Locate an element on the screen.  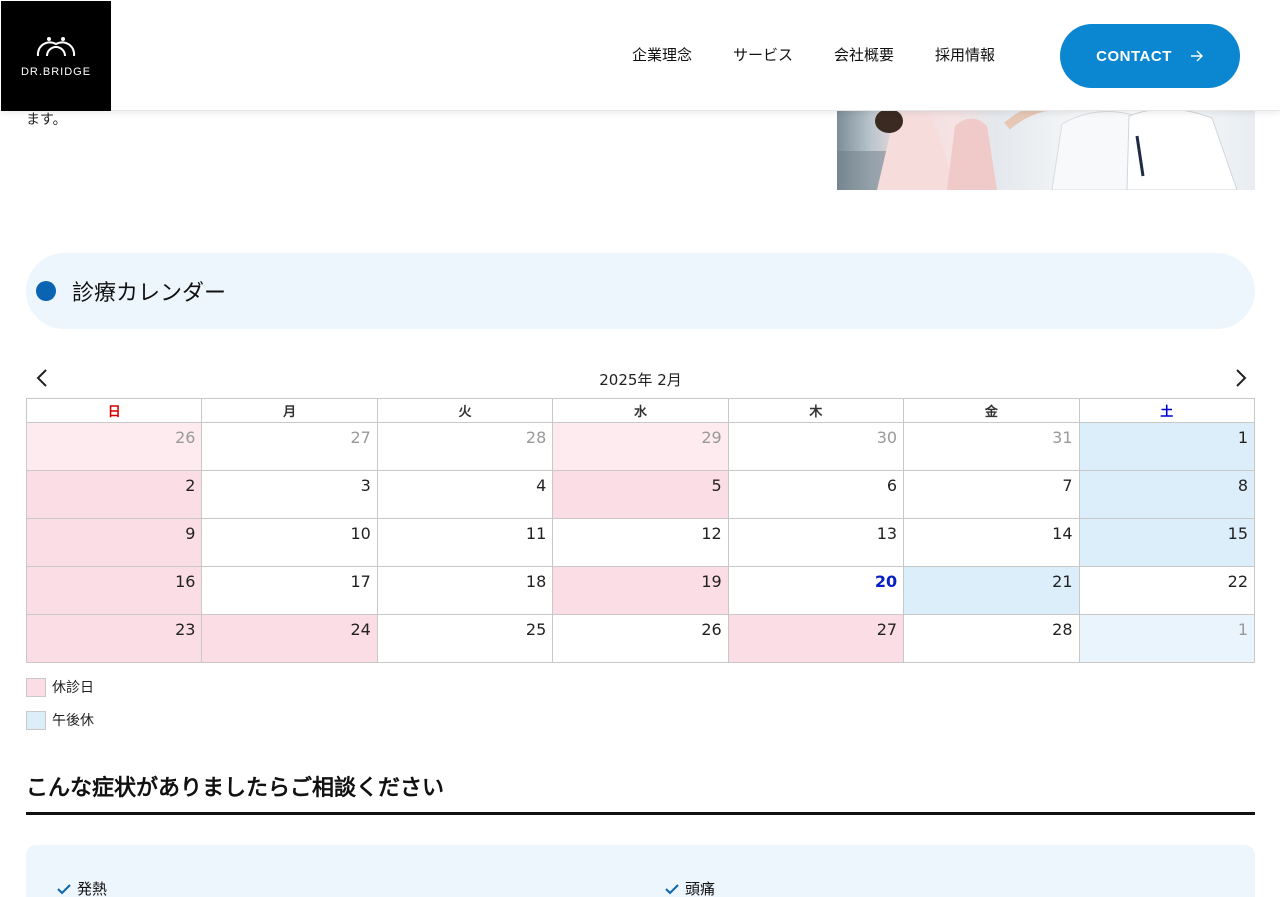
calendar-day-cell: 23 is located at coordinates (114, 638).